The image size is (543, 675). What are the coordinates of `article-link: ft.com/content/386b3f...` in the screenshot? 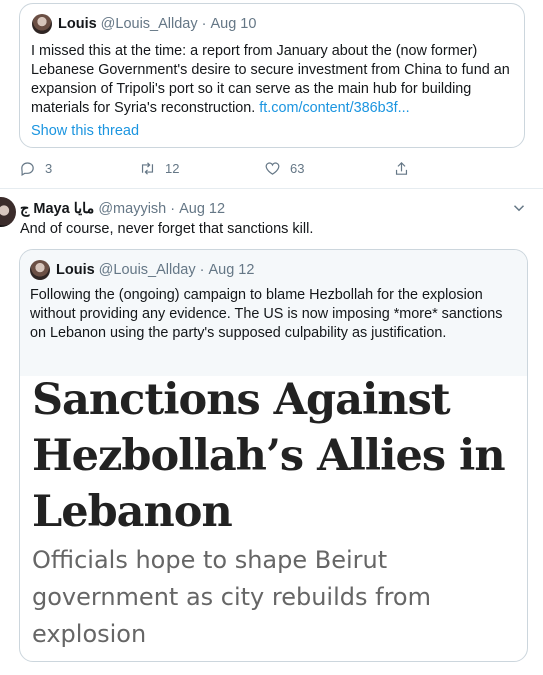 It's located at (334, 108).